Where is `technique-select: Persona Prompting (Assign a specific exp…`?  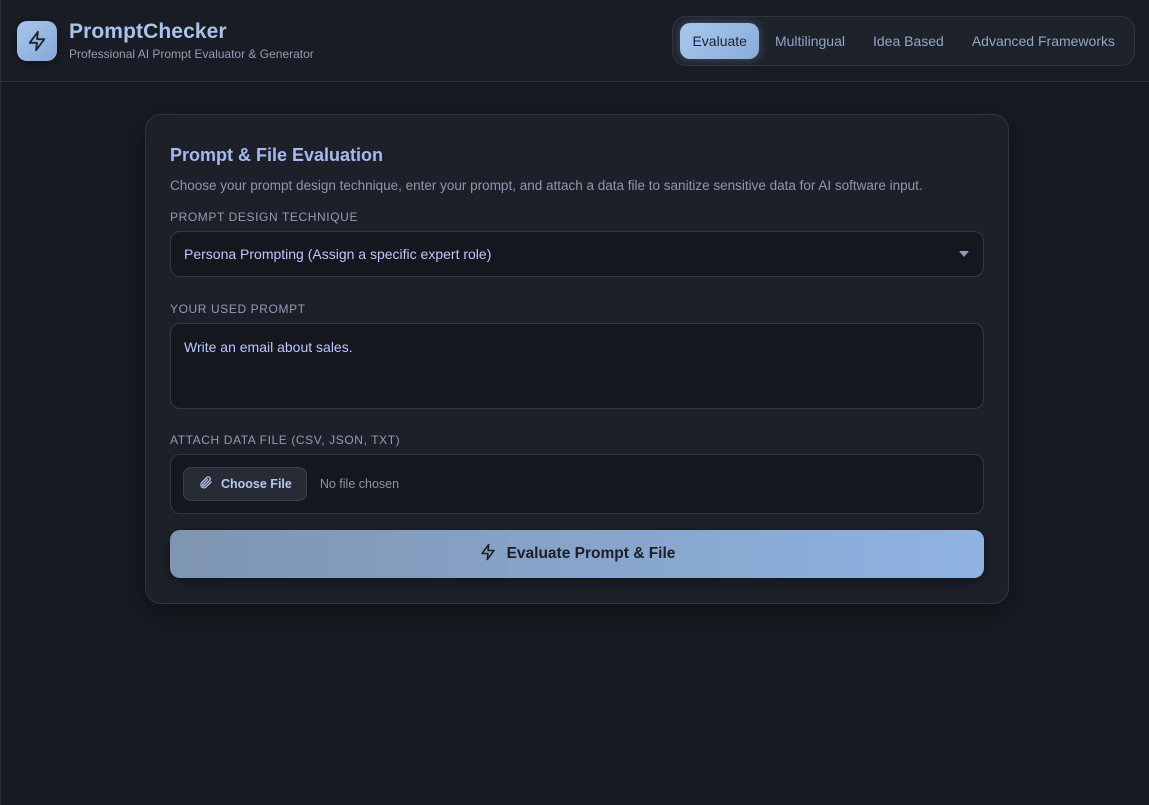
technique-select: Persona Prompting (Assign a specific exp… is located at coordinates (577, 254).